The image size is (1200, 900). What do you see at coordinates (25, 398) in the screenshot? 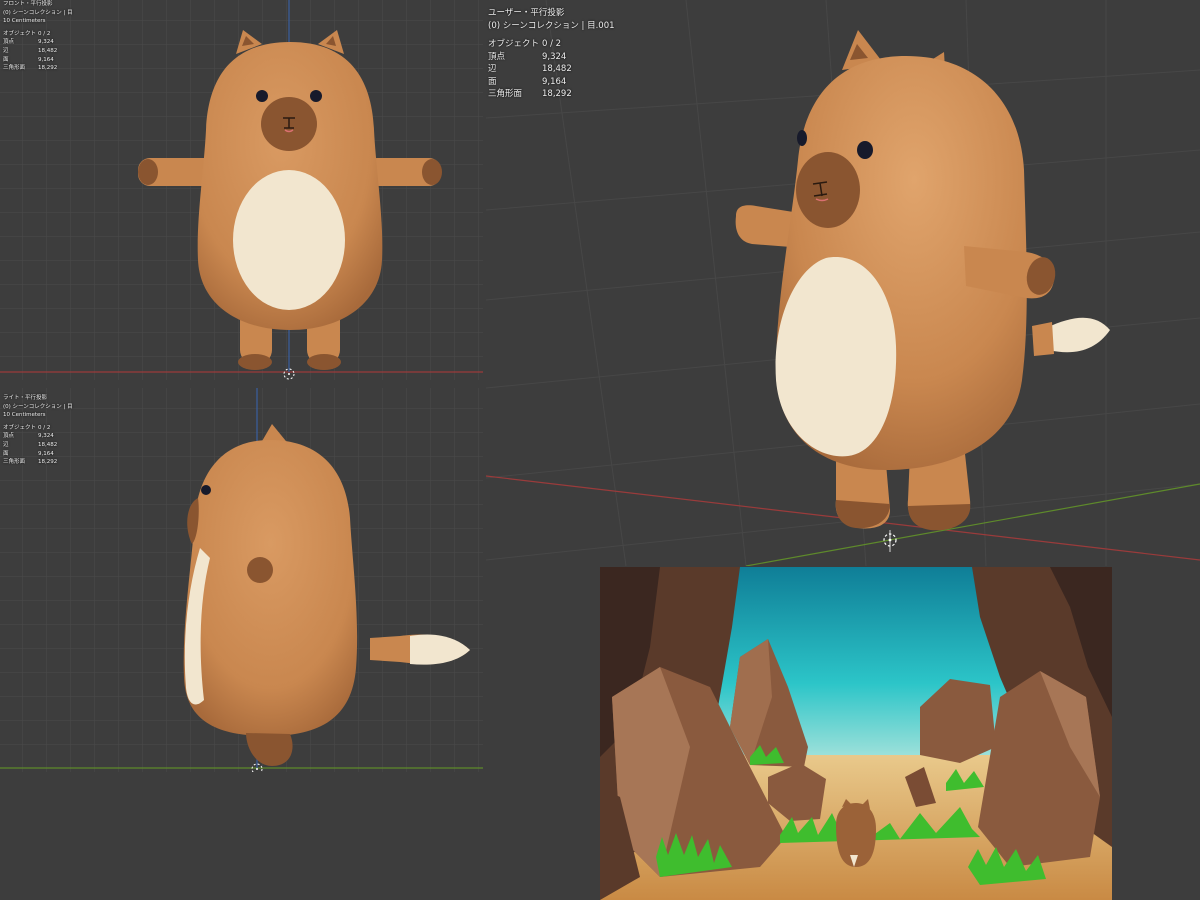
I see `viewport-title: ライト・平行投影` at bounding box center [25, 398].